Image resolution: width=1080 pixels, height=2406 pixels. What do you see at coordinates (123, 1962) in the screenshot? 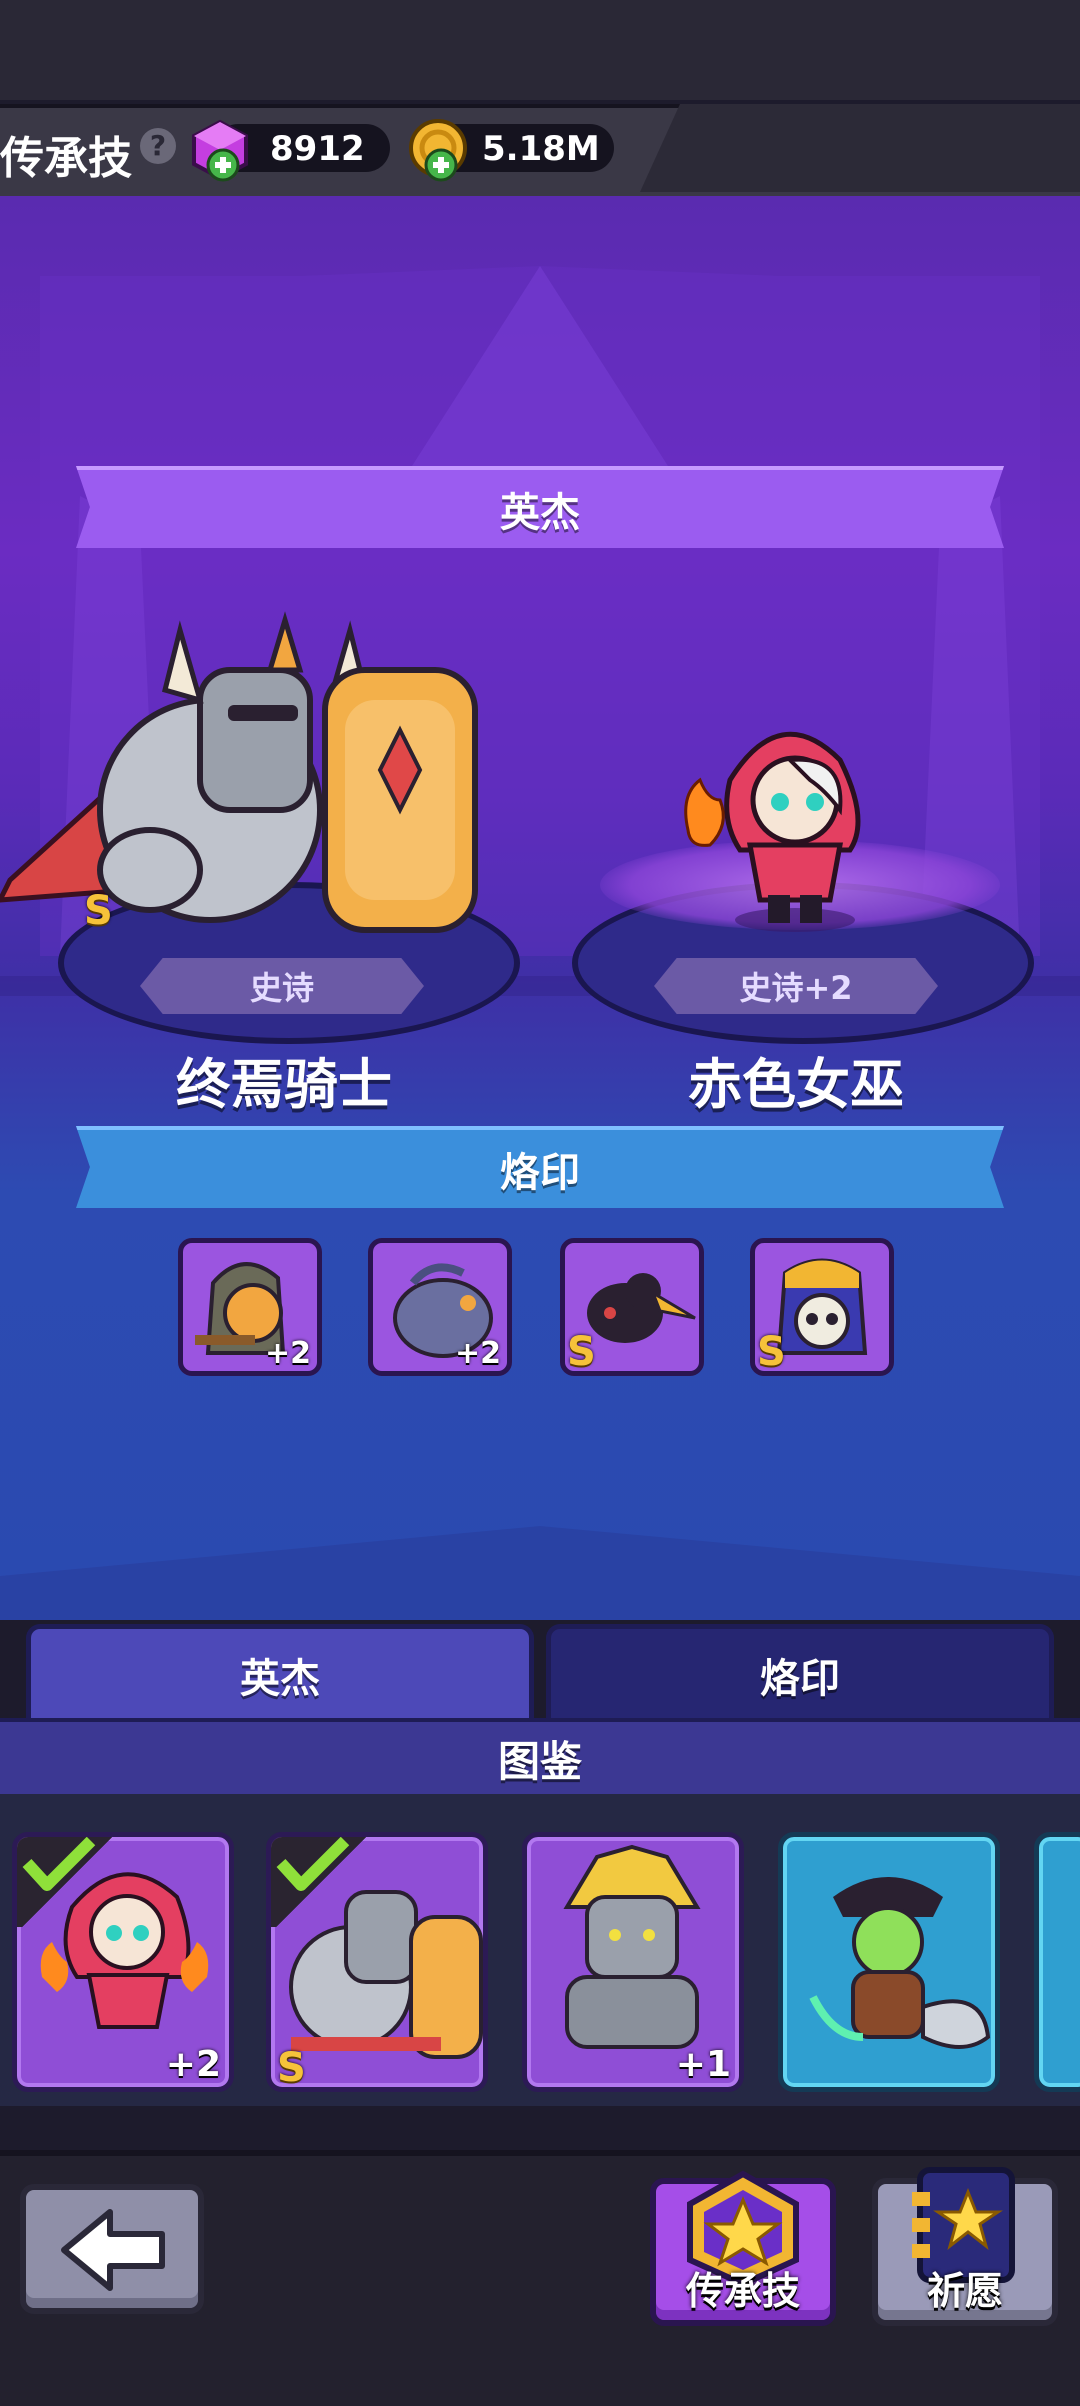
I see `collection-card: +2` at bounding box center [123, 1962].